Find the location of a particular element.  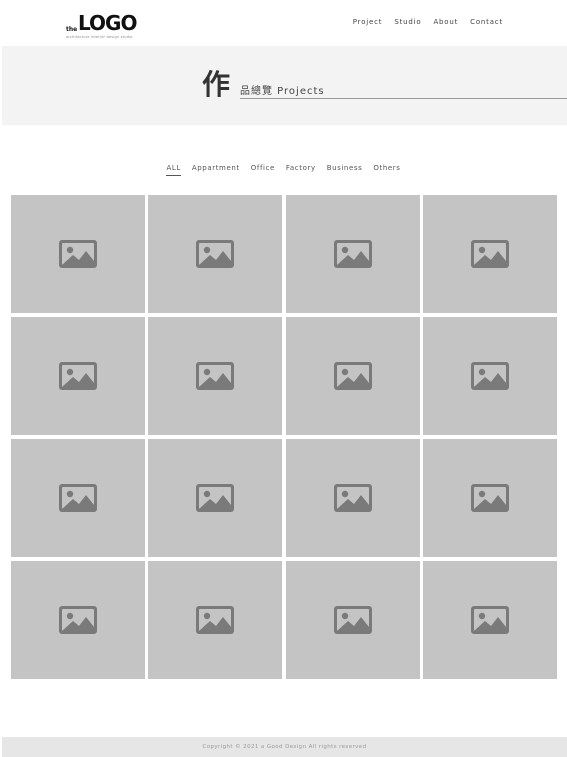

nav-studio: Studio is located at coordinates (407, 22).